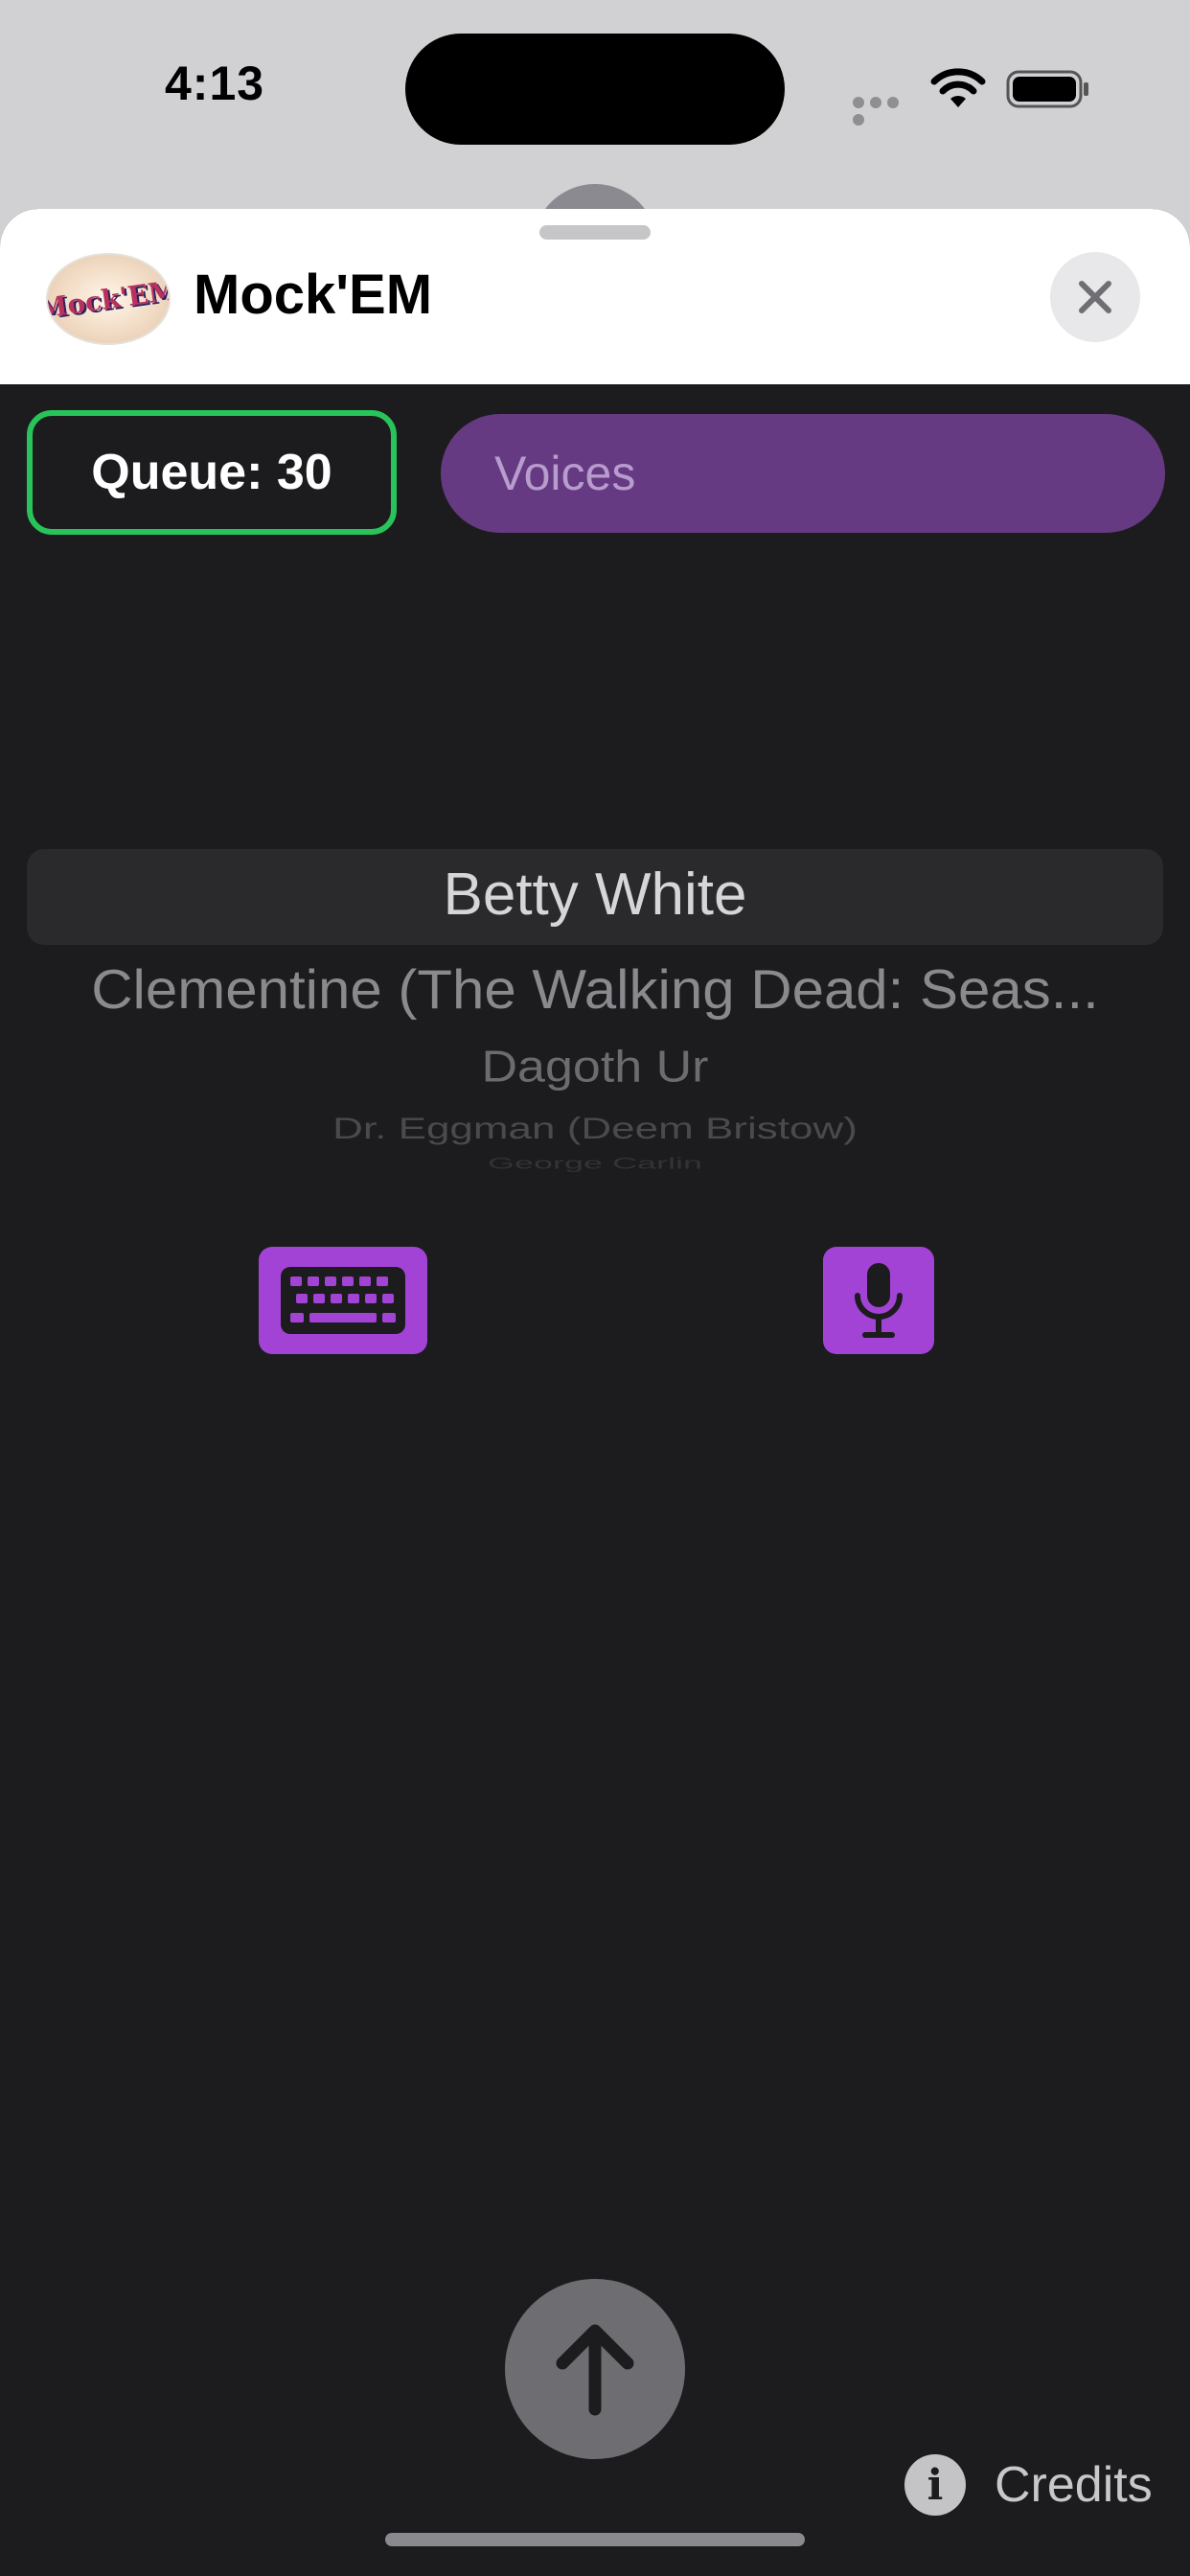 The image size is (1190, 2576). I want to click on close-icon, so click(1095, 297).